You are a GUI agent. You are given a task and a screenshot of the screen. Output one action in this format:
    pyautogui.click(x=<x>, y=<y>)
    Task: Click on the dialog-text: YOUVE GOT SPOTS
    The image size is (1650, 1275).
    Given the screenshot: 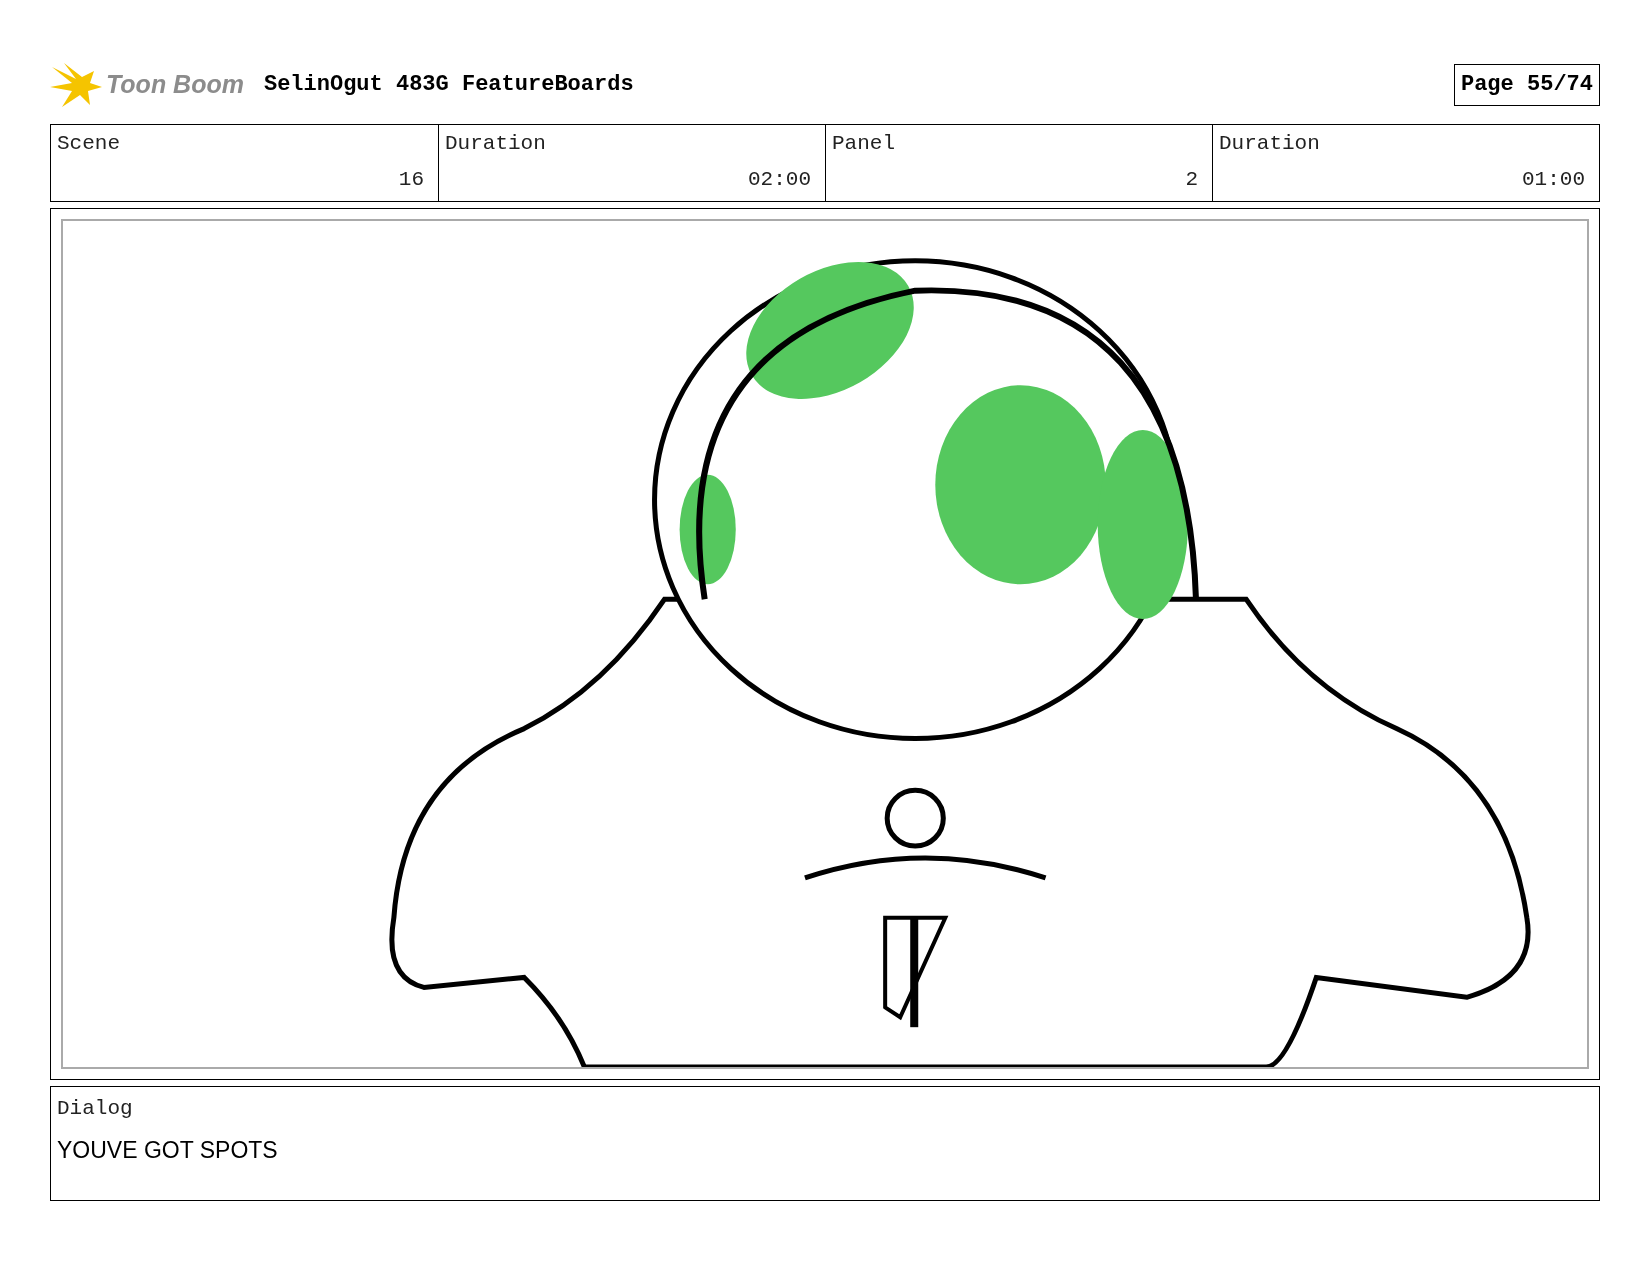 What is the action you would take?
    pyautogui.click(x=167, y=1150)
    